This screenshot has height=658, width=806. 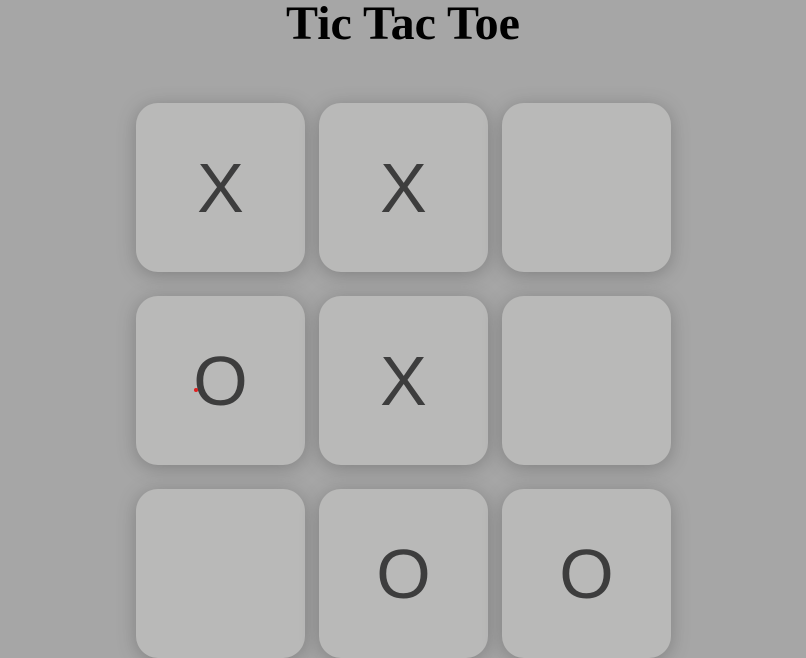 I want to click on board-cell-4: O, so click(x=220, y=380).